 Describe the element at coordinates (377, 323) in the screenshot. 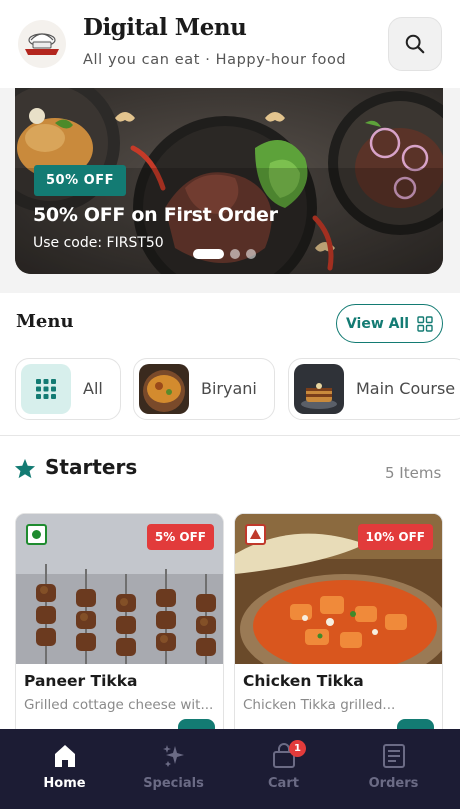

I see `view-all-label: View All` at that location.